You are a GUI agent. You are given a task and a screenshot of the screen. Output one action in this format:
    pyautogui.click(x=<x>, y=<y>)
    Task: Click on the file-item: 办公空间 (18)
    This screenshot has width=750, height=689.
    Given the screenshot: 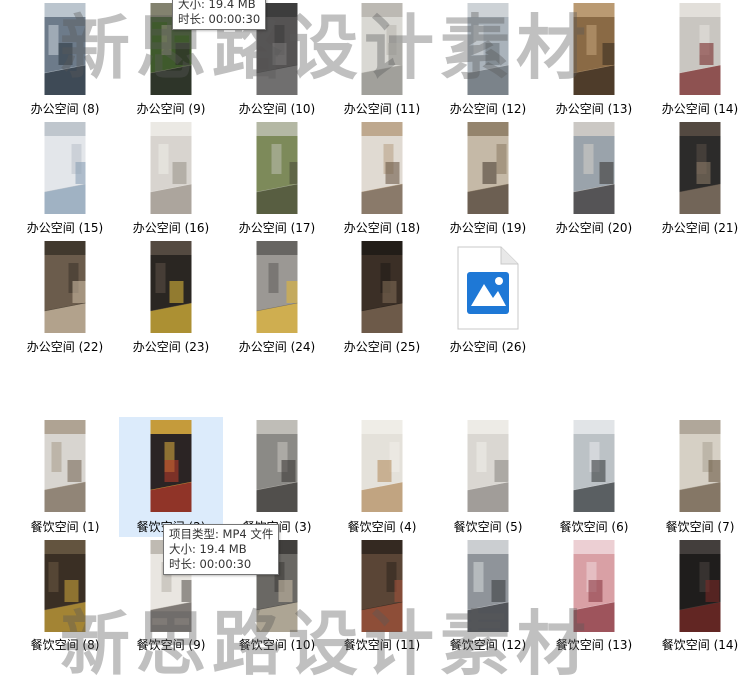 What is the action you would take?
    pyautogui.click(x=382, y=178)
    